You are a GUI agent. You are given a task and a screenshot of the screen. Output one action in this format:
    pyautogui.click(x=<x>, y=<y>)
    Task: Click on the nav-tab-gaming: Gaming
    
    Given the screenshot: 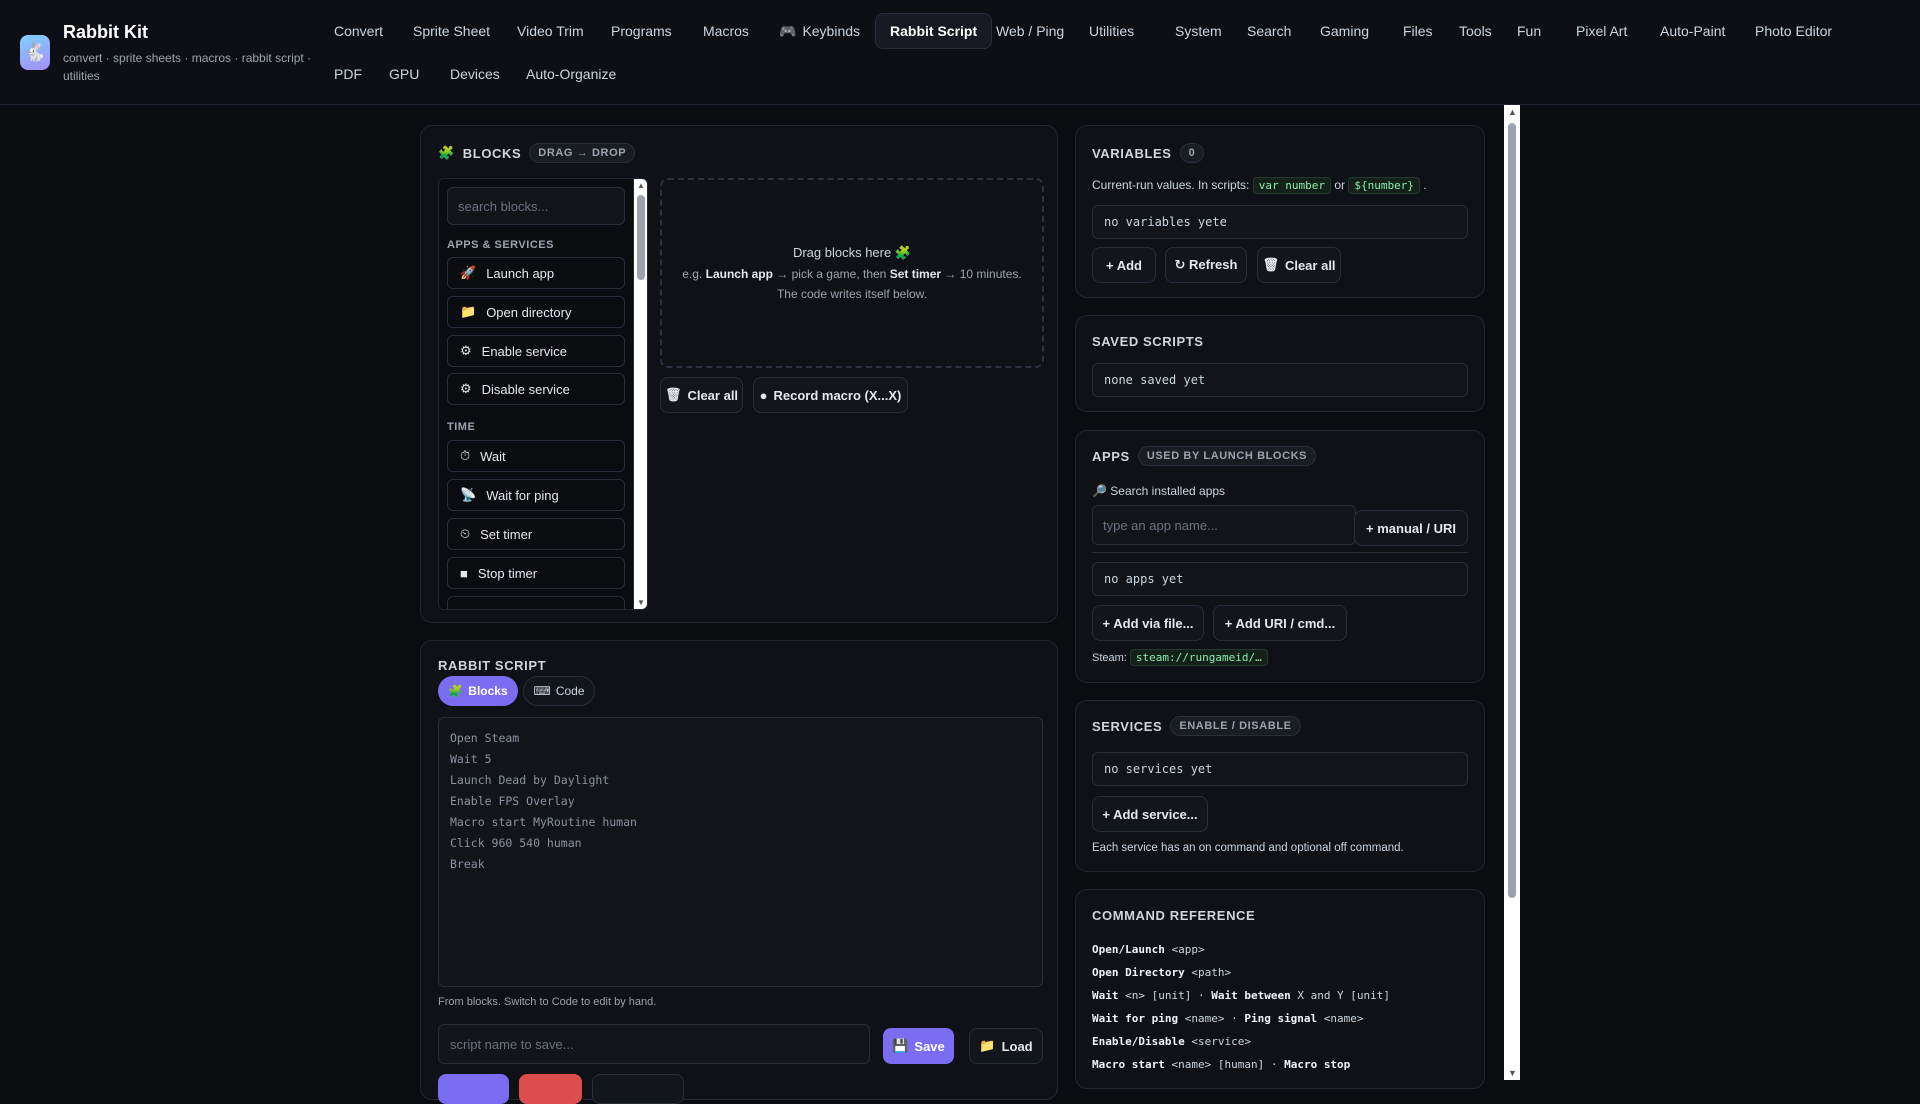 What is the action you would take?
    pyautogui.click(x=1344, y=31)
    